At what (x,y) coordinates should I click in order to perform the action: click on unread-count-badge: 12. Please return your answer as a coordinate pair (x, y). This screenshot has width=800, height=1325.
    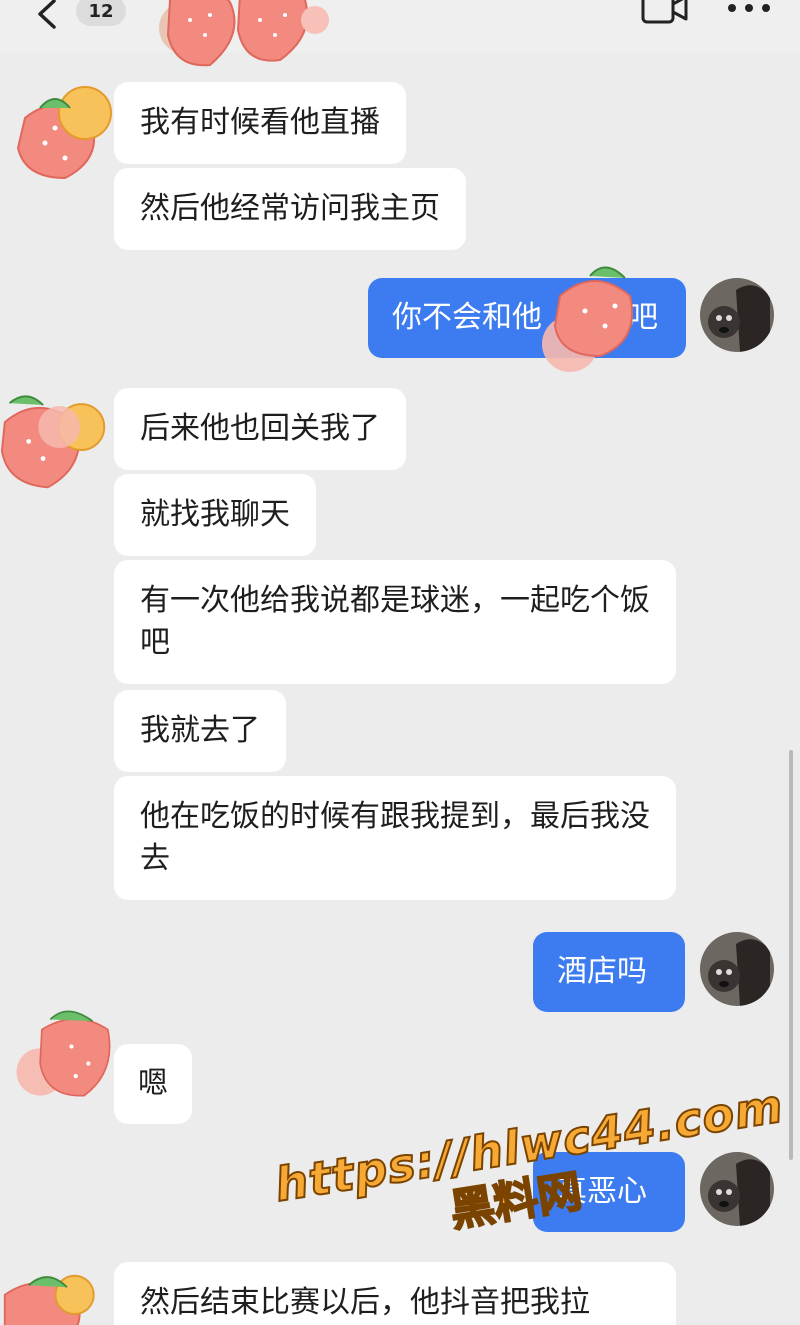
    Looking at the image, I should click on (101, 13).